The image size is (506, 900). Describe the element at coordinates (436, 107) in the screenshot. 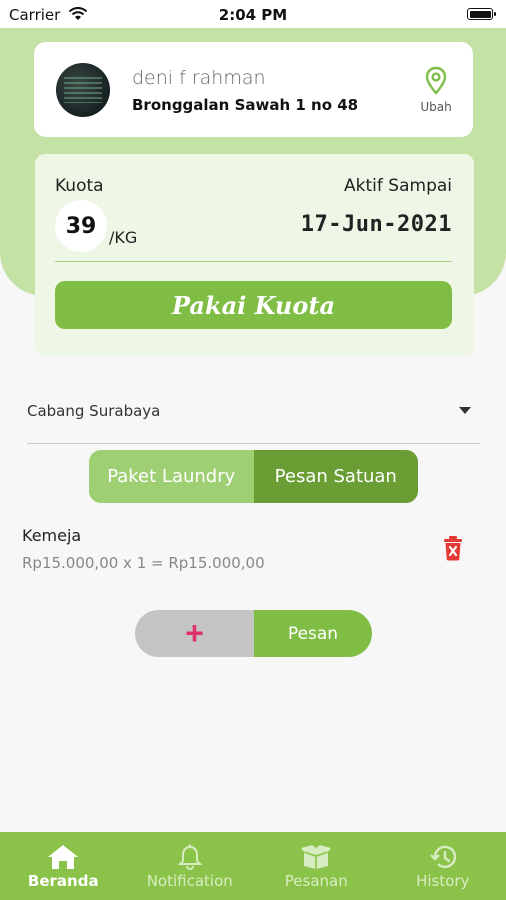

I see `edit-label: Ubah` at that location.